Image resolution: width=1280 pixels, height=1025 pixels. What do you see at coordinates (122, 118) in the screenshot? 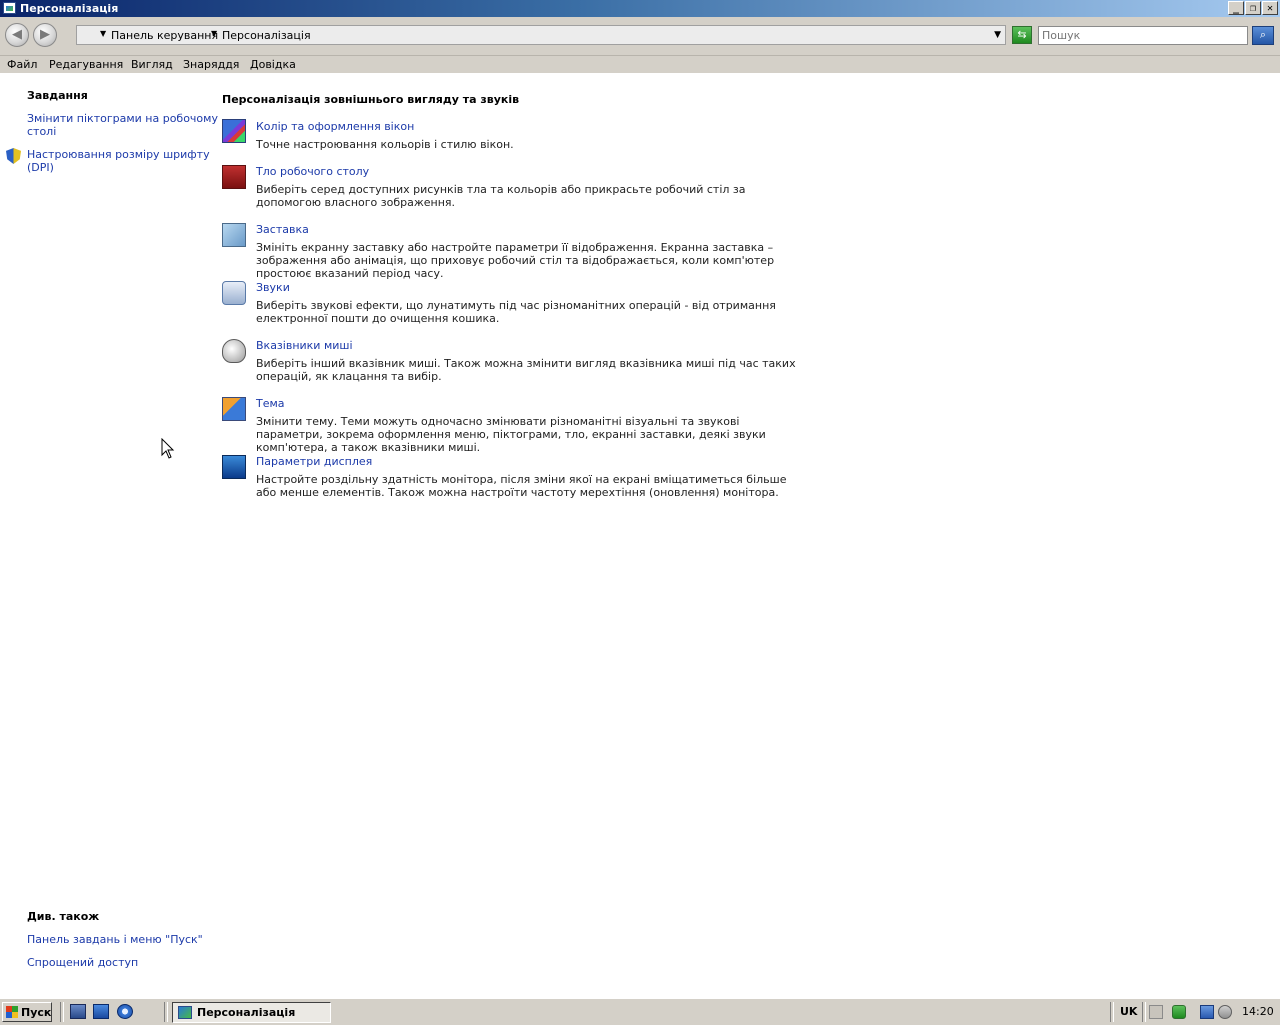
I see `link-line: Змінити піктограми на робочому` at bounding box center [122, 118].